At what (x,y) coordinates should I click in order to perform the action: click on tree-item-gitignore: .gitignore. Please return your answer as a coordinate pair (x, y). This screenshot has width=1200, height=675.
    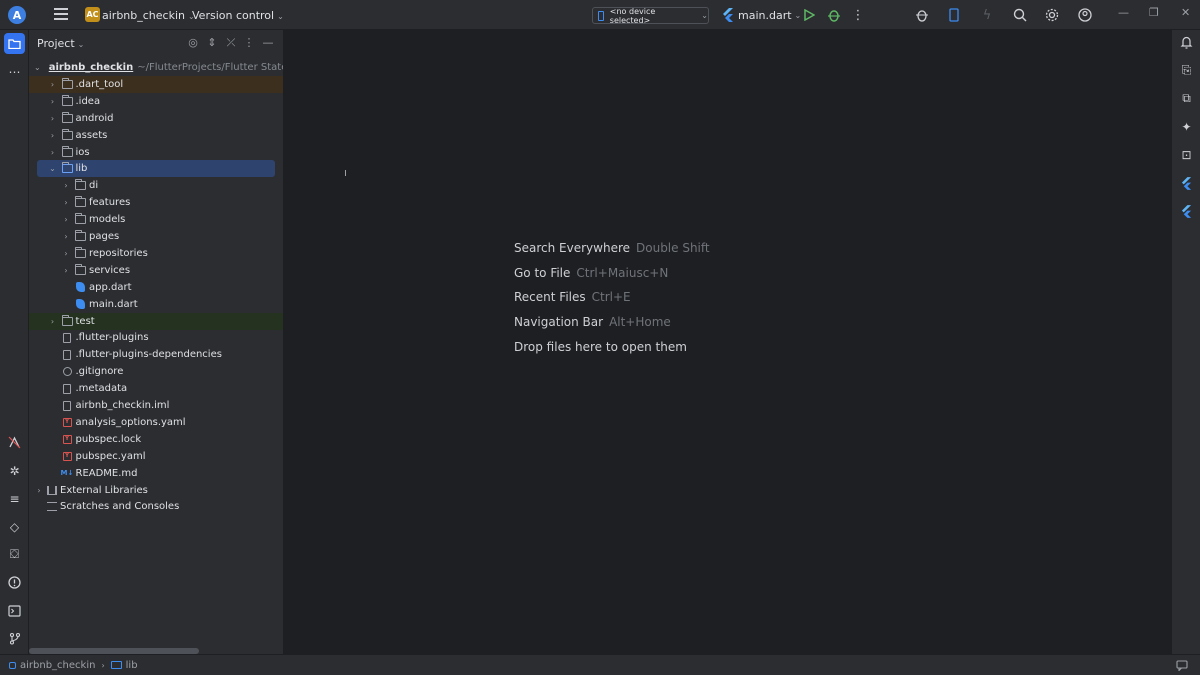
    Looking at the image, I should click on (156, 371).